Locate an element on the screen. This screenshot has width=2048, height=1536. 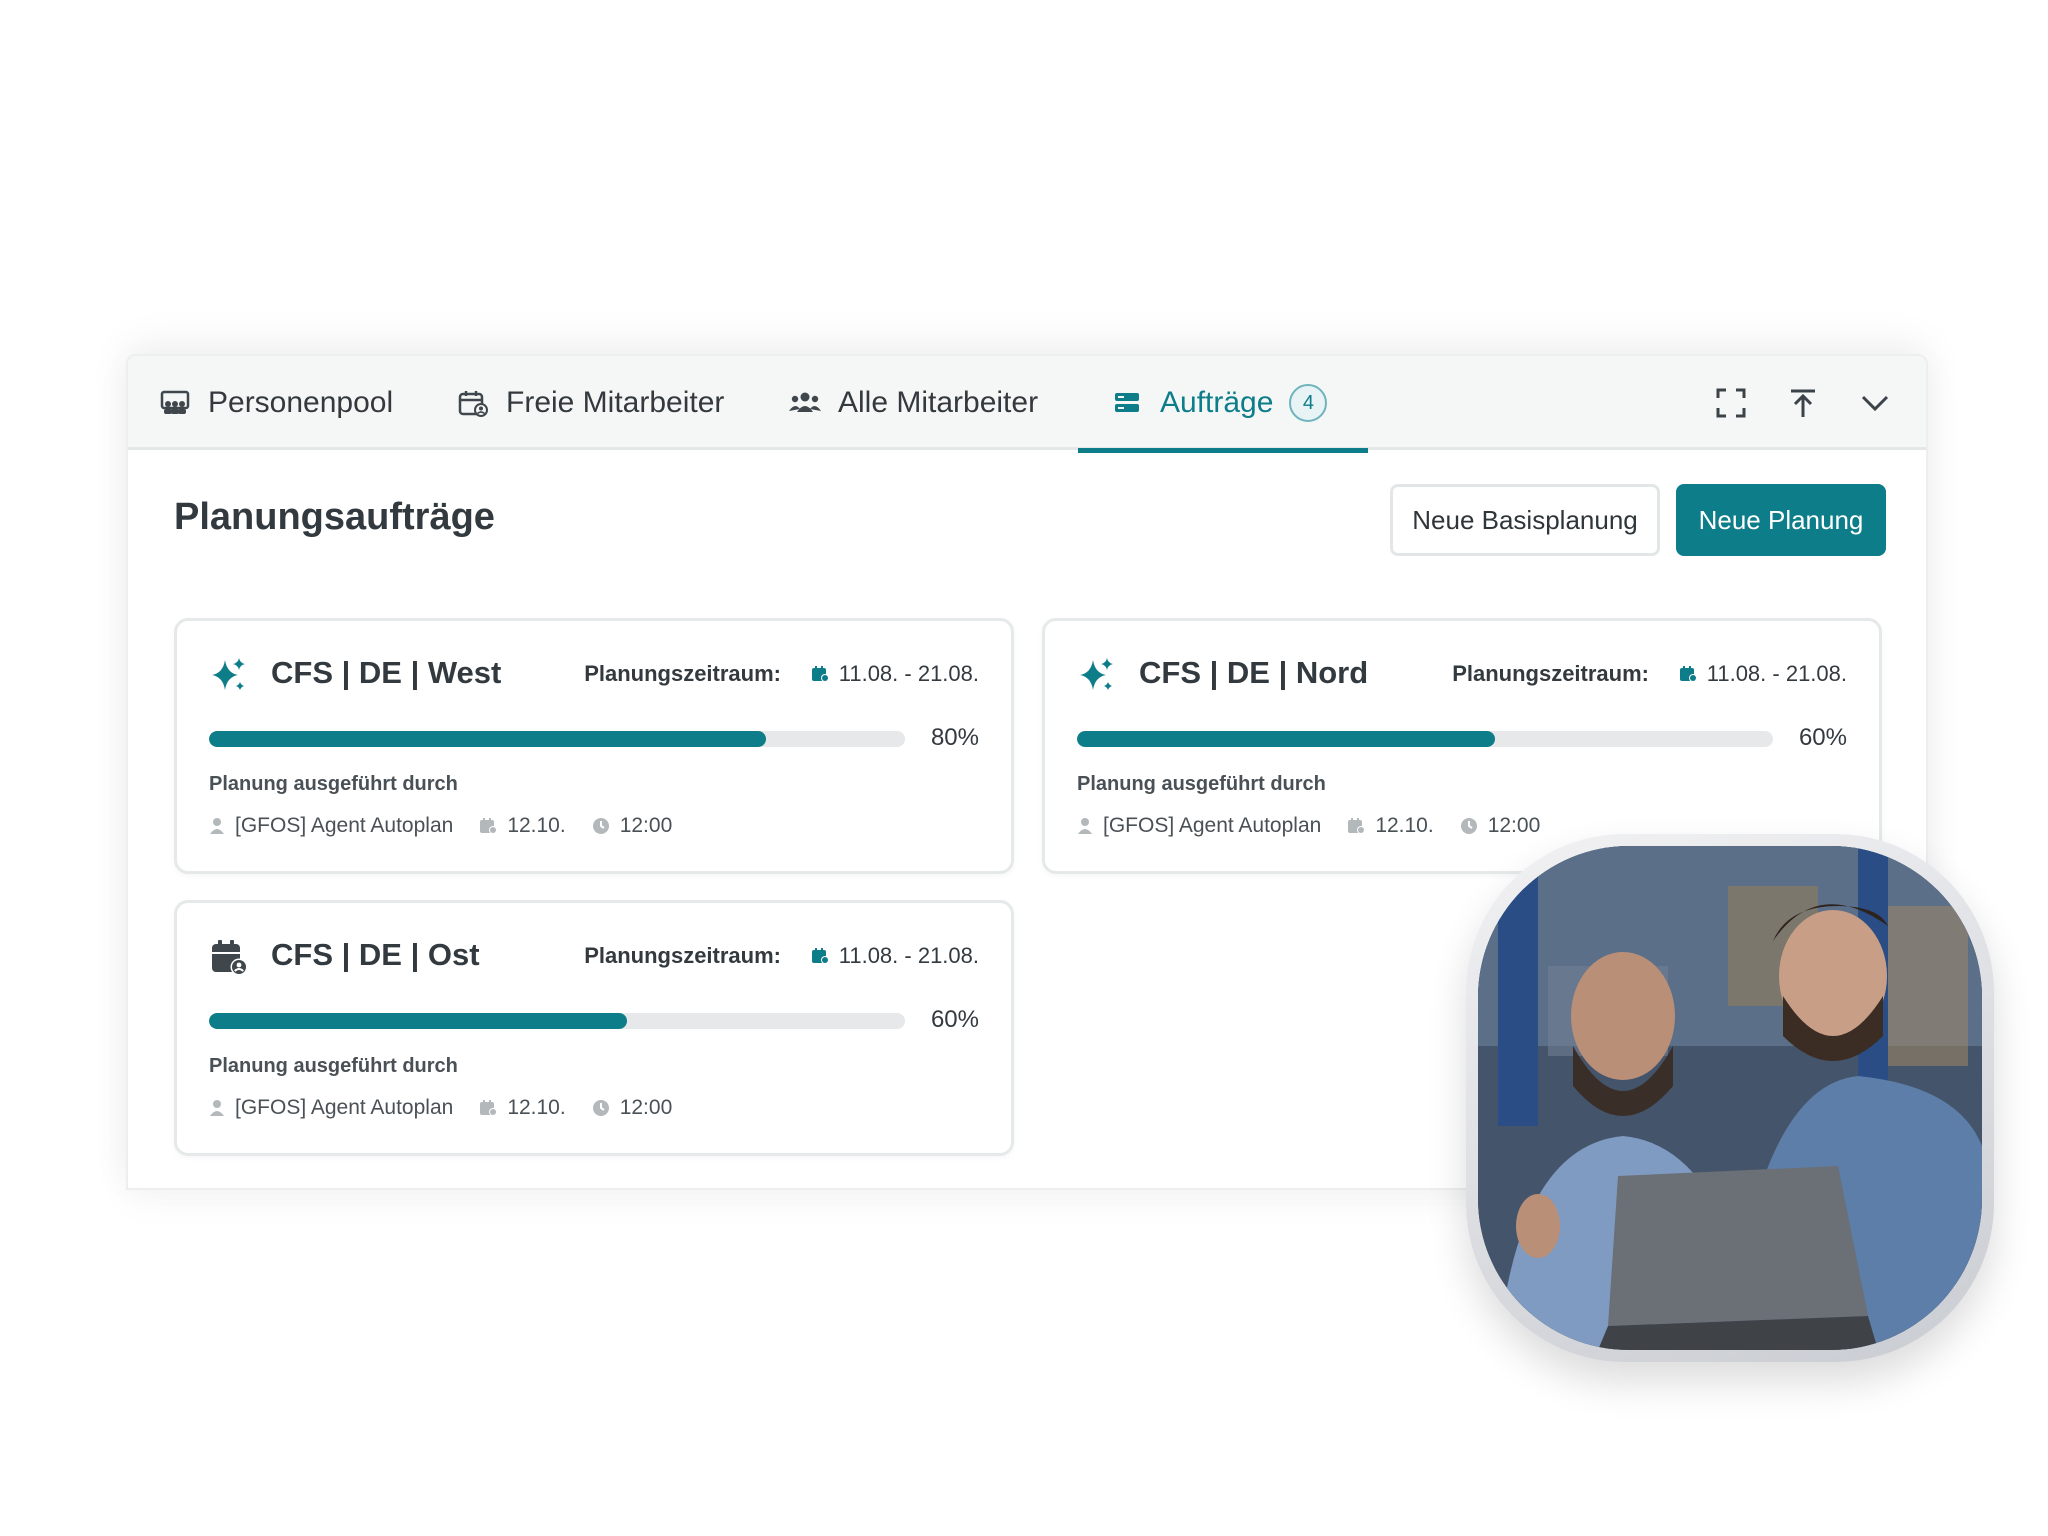
stack-icon is located at coordinates (1127, 403).